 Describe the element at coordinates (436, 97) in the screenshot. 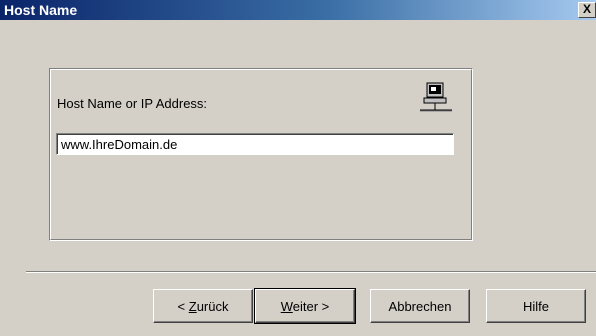

I see `computer-icon` at that location.